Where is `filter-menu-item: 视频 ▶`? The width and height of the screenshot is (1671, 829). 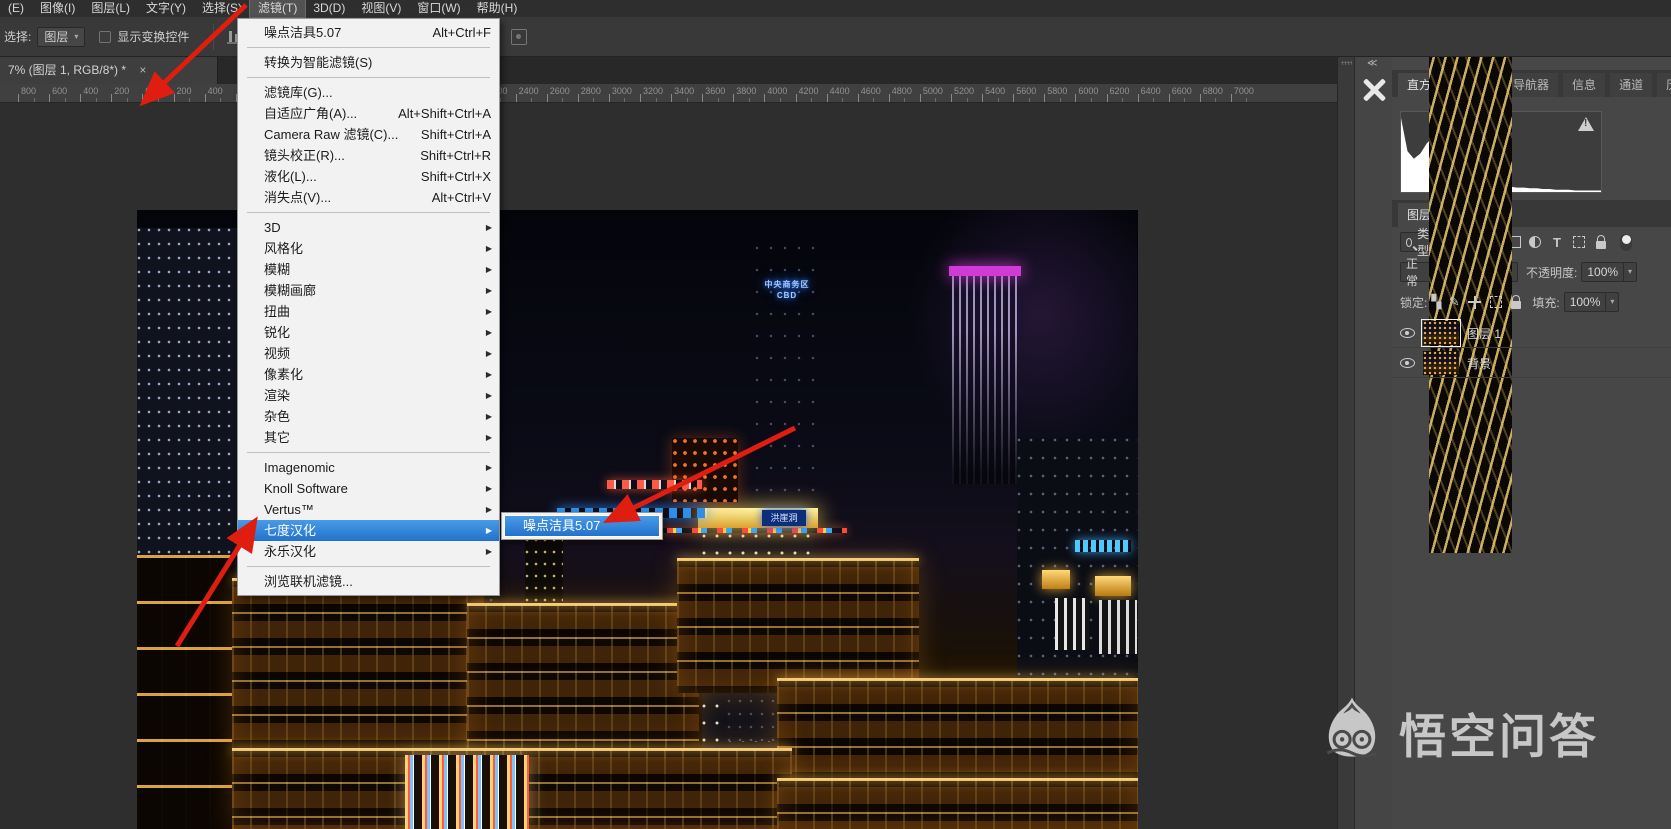
filter-menu-item: 视频 ▶ is located at coordinates (368, 353).